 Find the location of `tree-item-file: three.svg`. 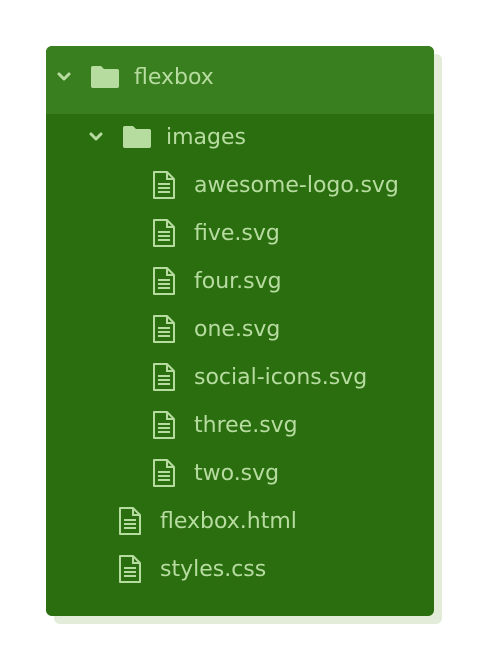

tree-item-file: three.svg is located at coordinates (225, 425).